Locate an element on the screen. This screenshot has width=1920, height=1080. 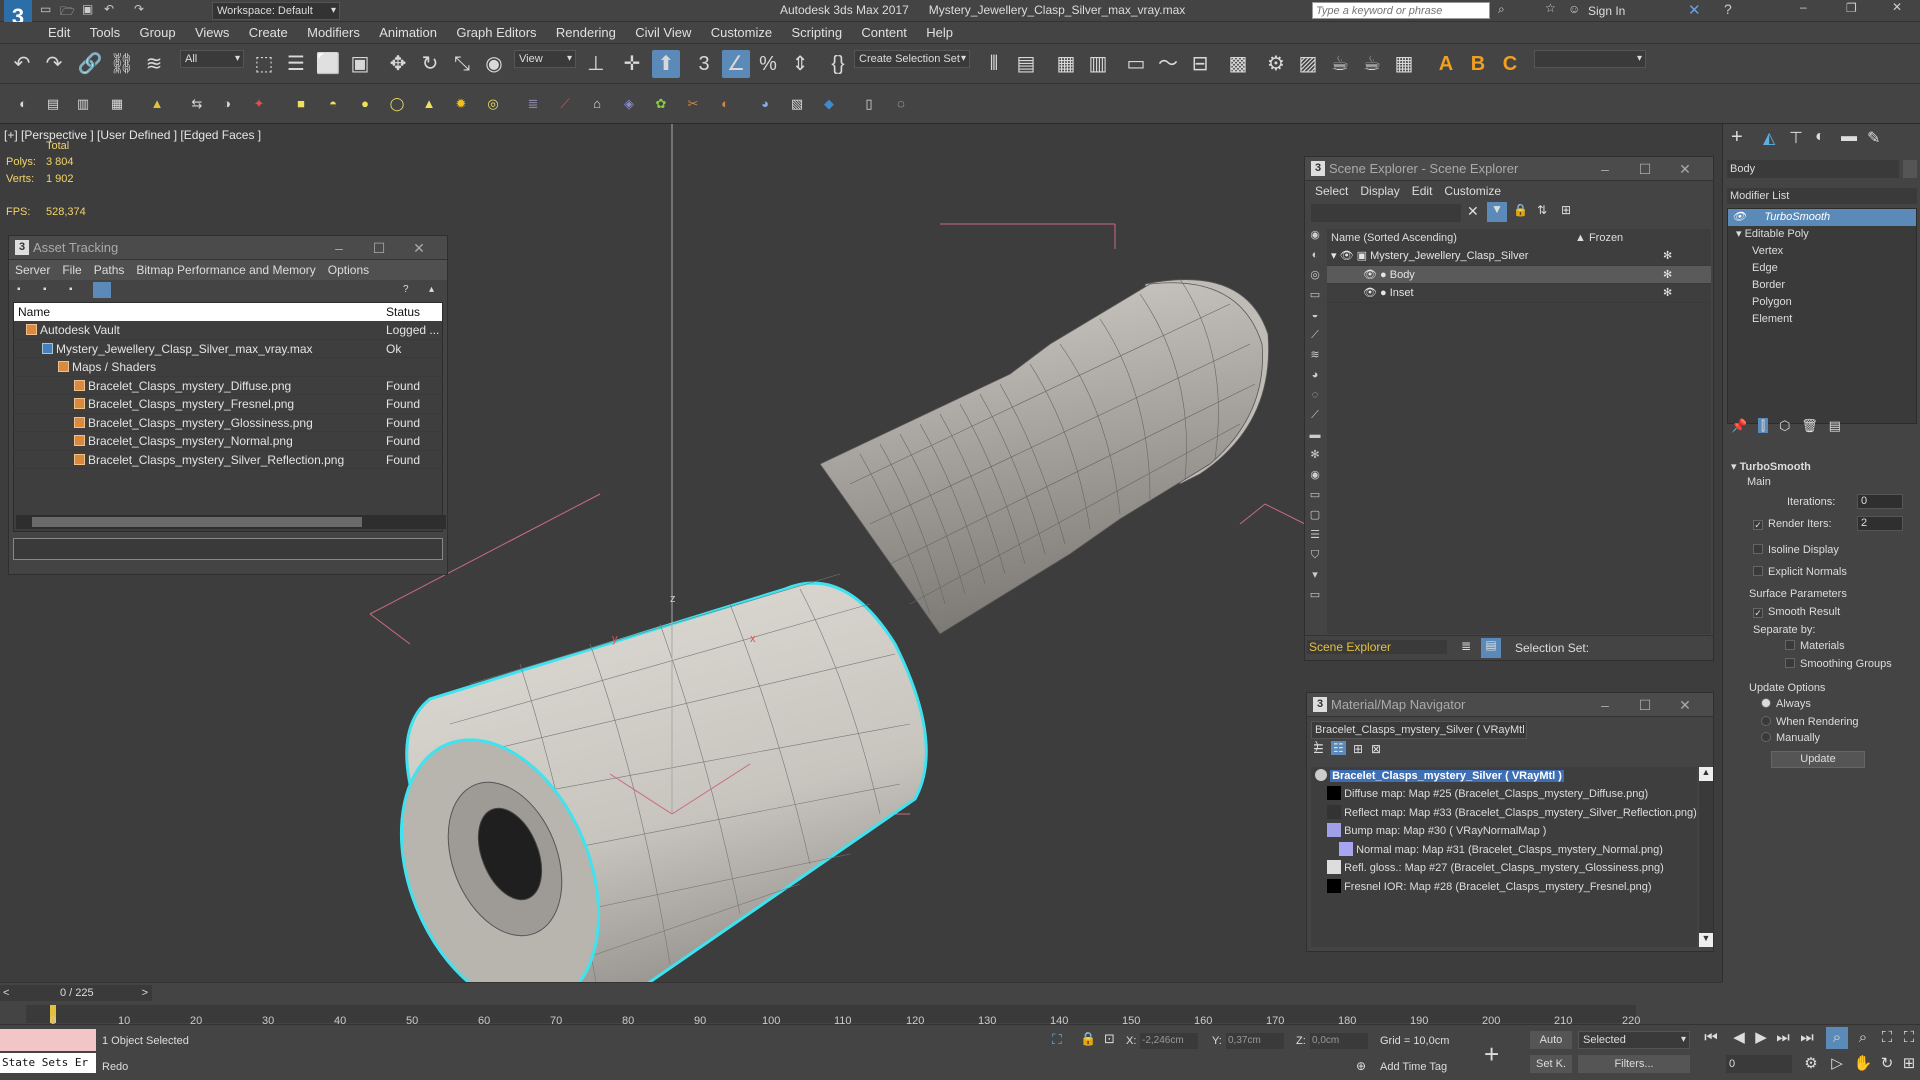
scene-search-field is located at coordinates (1386, 213).